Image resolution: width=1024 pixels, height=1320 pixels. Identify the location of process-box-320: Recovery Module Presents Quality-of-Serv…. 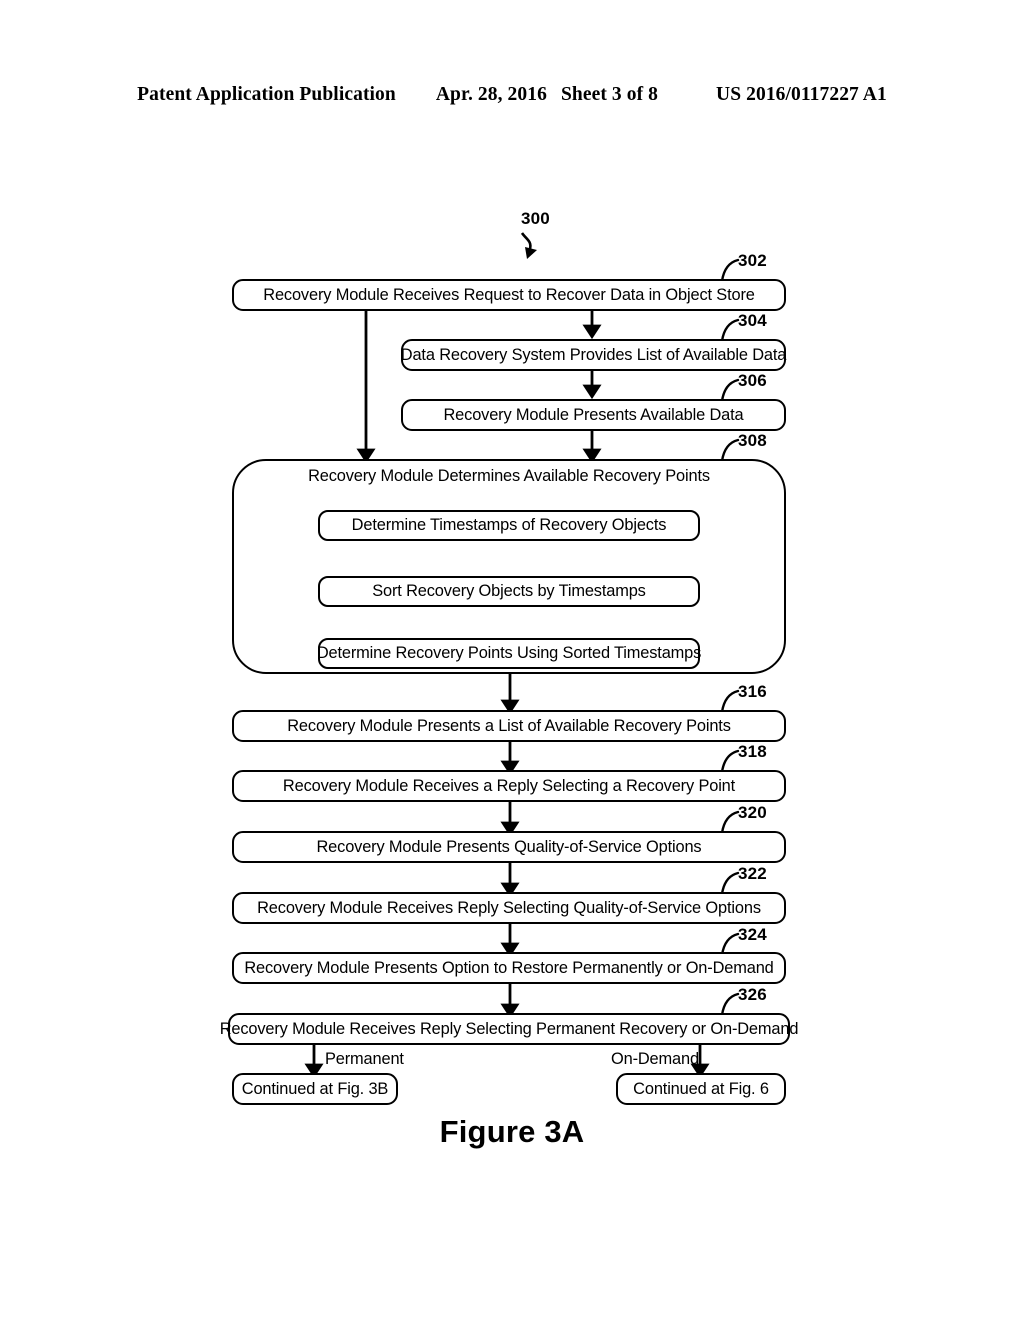
(509, 847).